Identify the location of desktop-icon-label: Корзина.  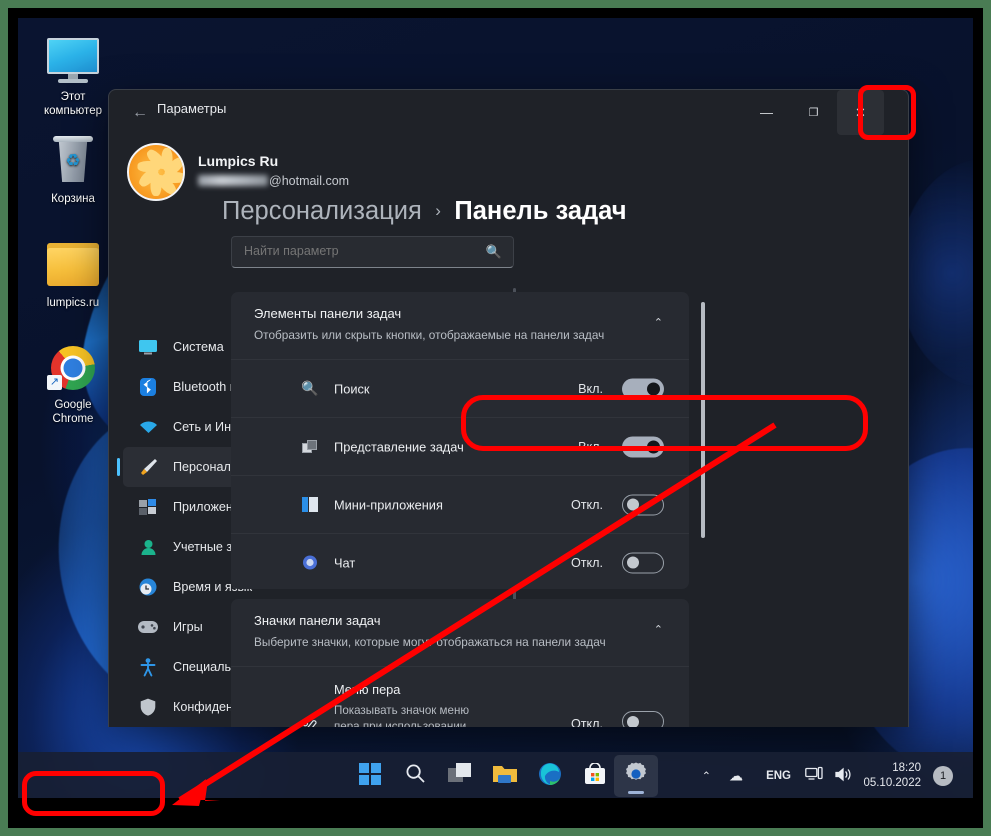
(73, 199).